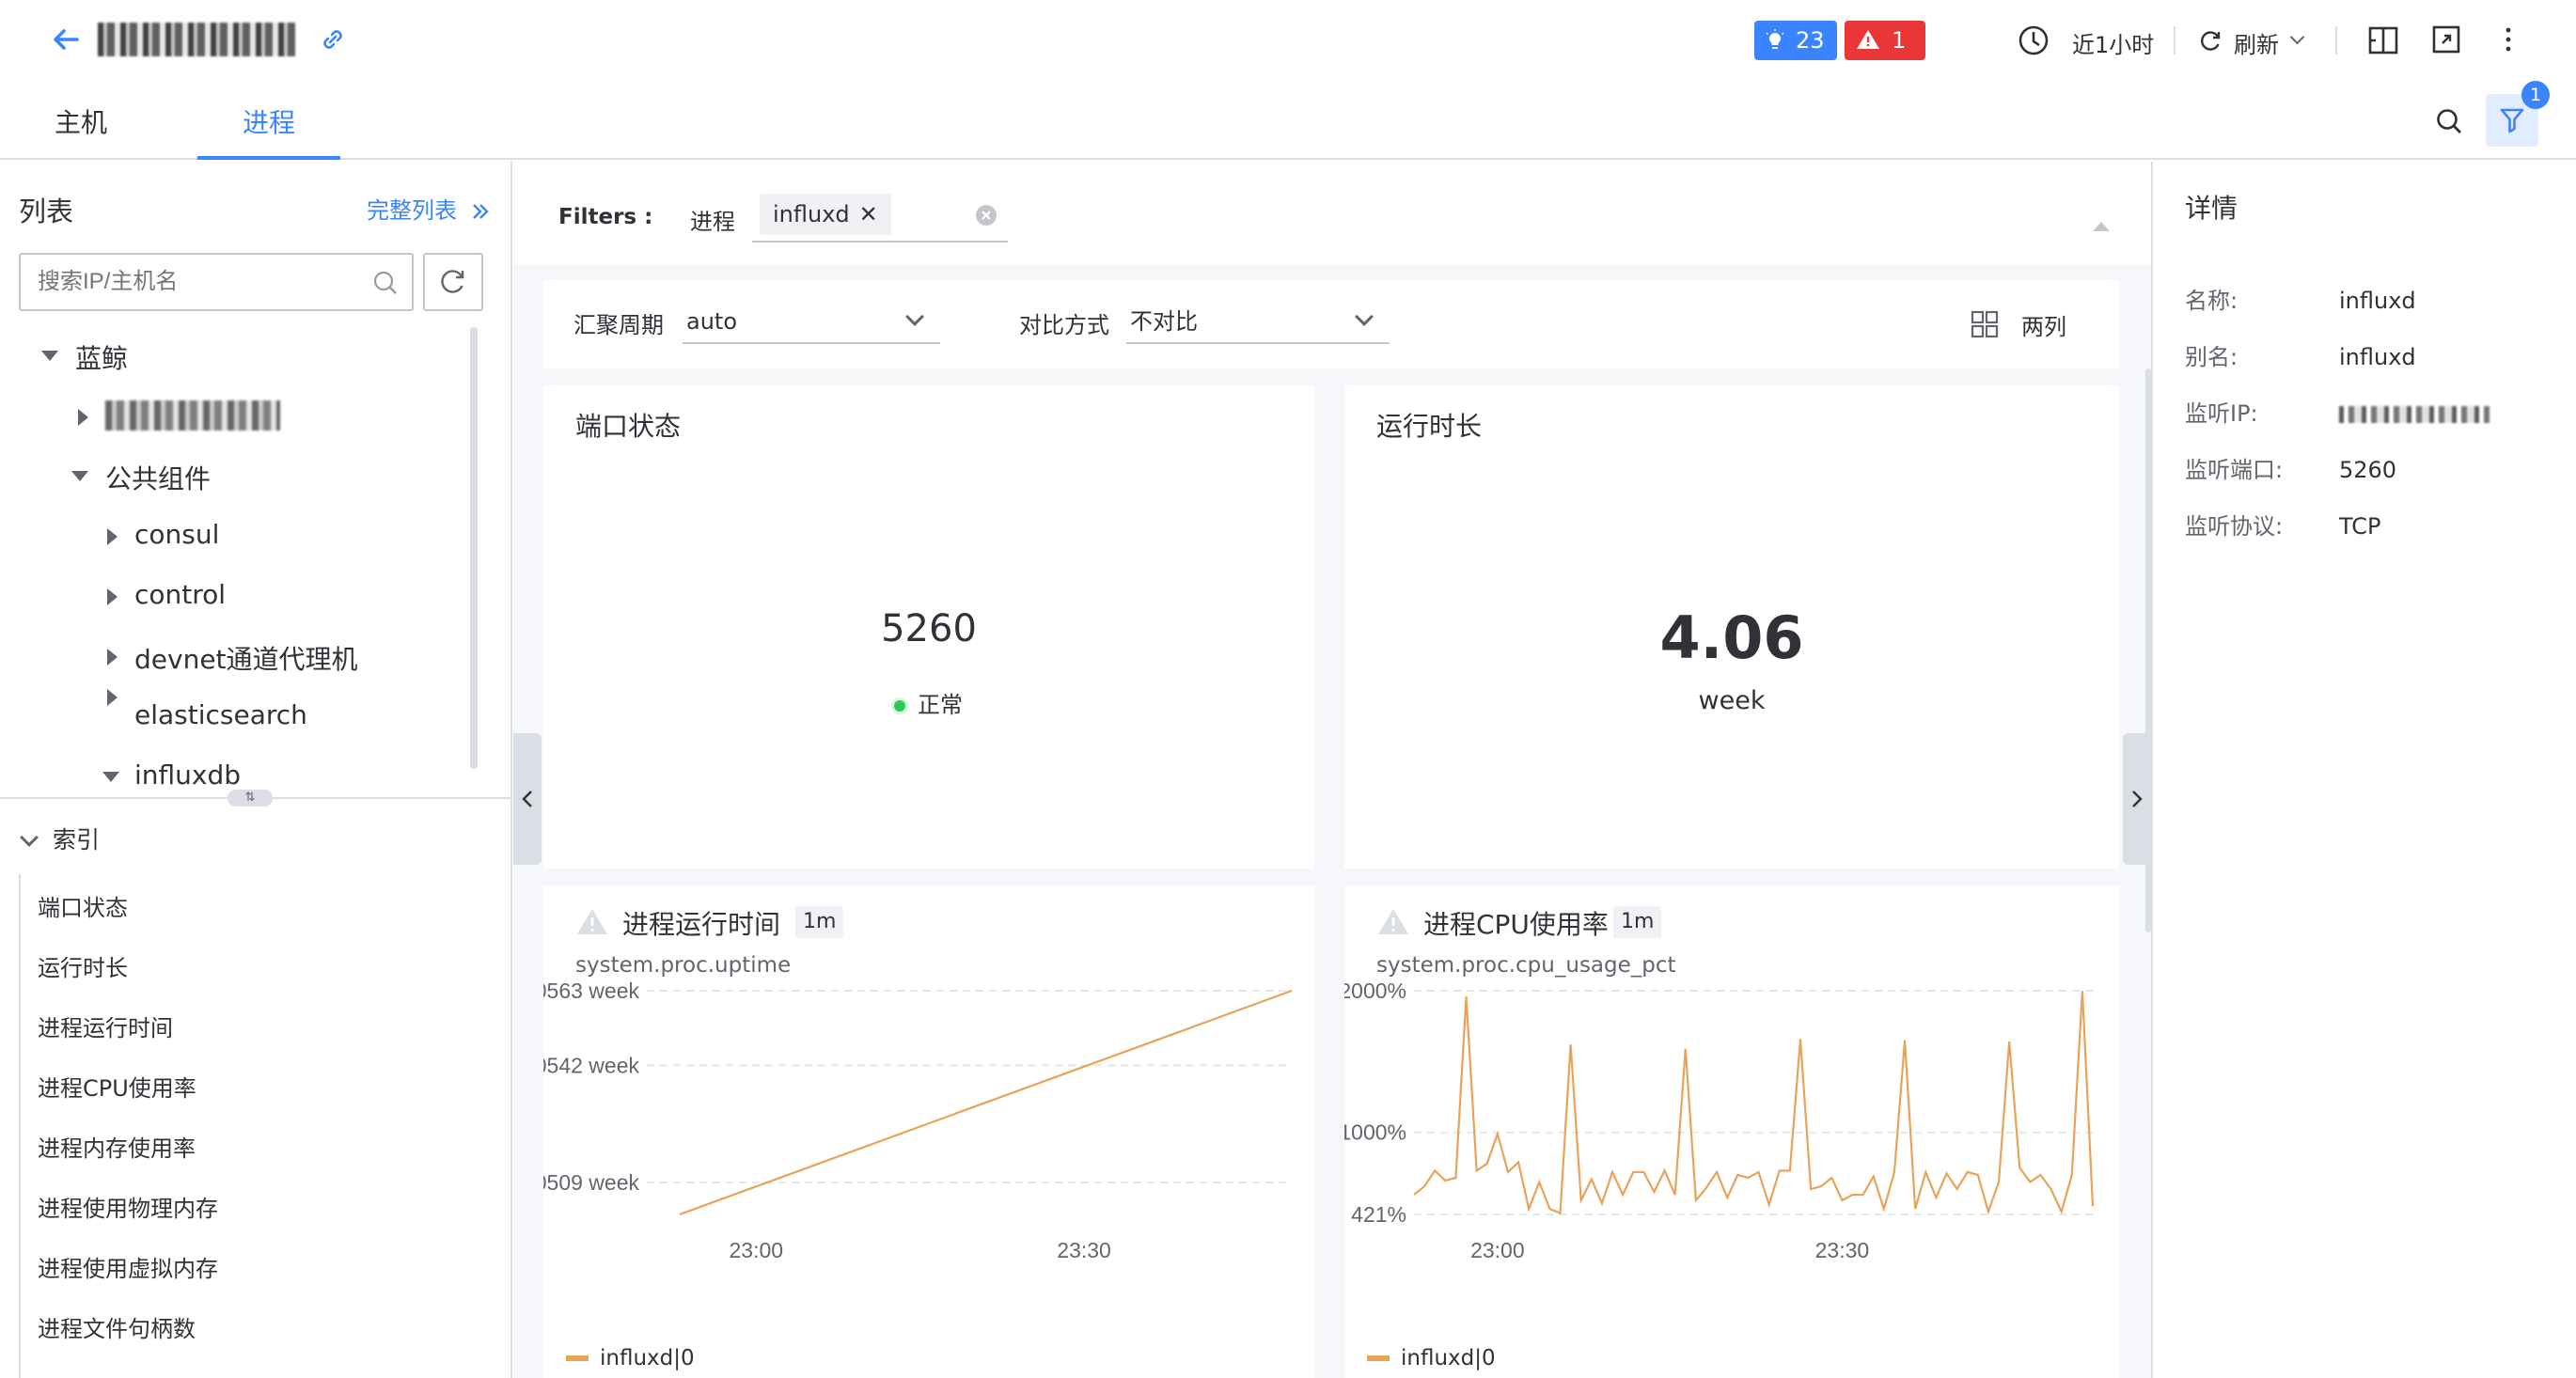 The width and height of the screenshot is (2576, 1378). What do you see at coordinates (2114, 45) in the screenshot?
I see `time-range-label: 近1小时` at bounding box center [2114, 45].